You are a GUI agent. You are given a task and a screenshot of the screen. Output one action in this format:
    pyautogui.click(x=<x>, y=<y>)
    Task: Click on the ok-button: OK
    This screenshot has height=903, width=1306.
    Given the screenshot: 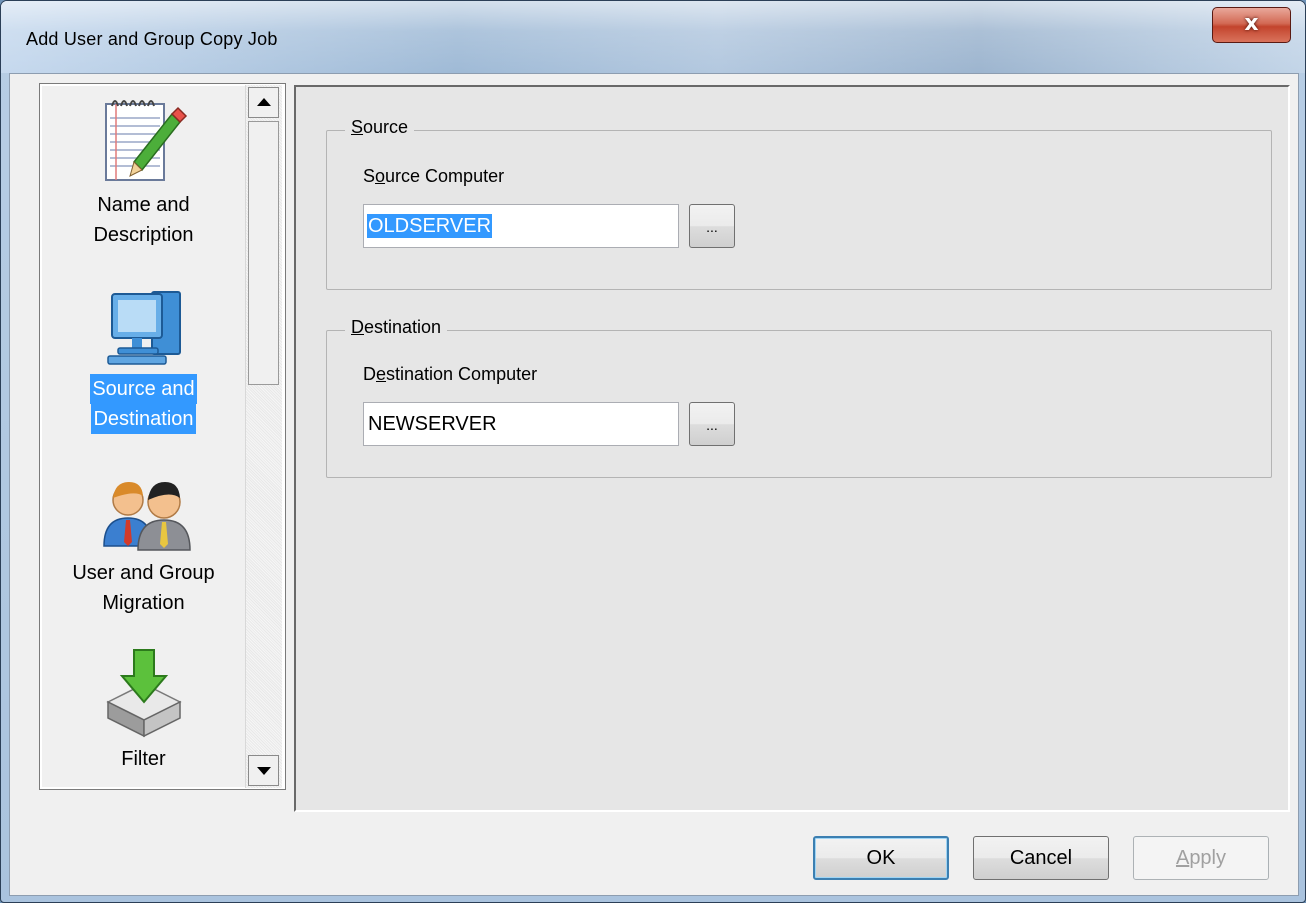 What is the action you would take?
    pyautogui.click(x=881, y=858)
    